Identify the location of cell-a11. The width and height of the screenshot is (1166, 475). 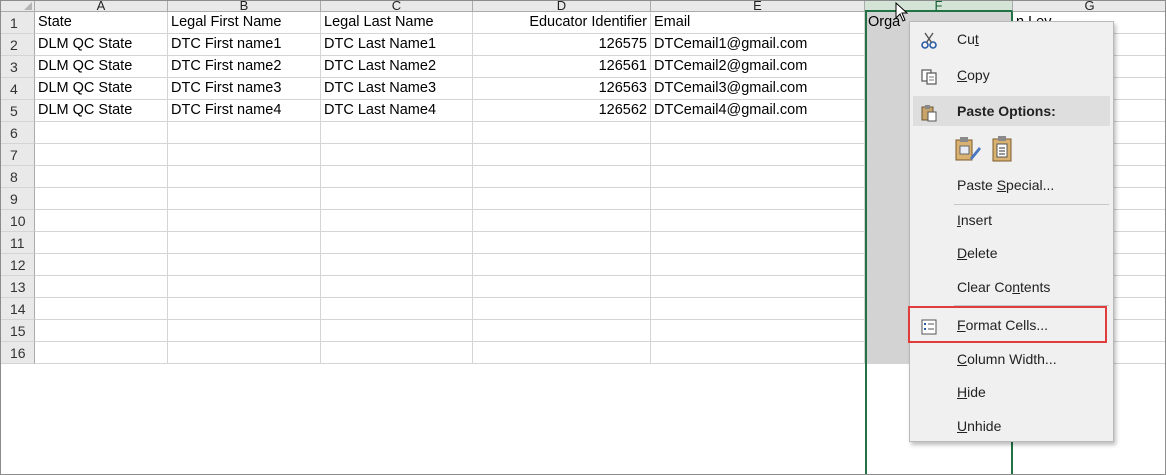
(101, 243).